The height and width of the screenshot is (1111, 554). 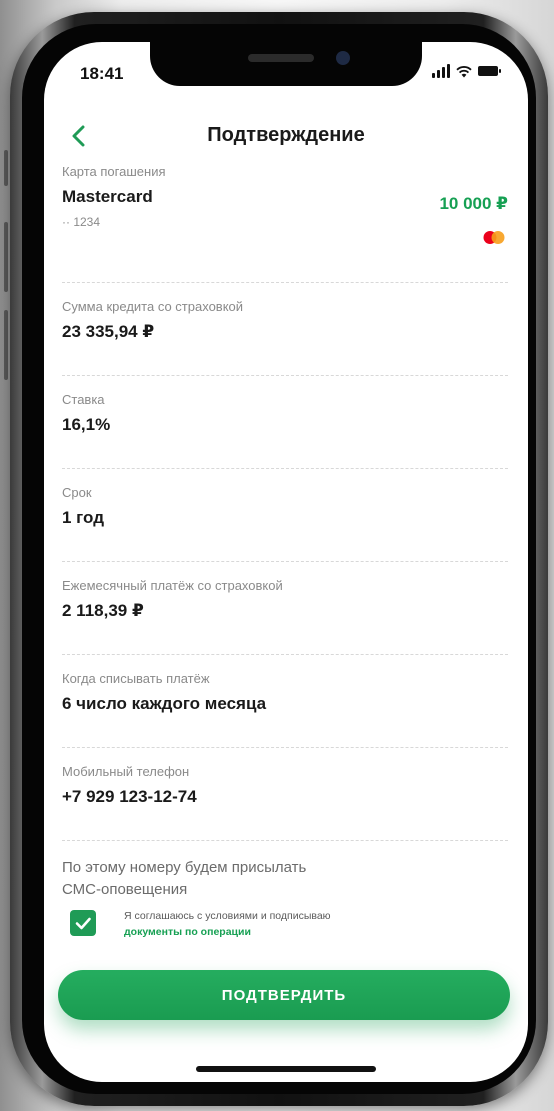 I want to click on field-label: Мобильный телефон, so click(x=126, y=771).